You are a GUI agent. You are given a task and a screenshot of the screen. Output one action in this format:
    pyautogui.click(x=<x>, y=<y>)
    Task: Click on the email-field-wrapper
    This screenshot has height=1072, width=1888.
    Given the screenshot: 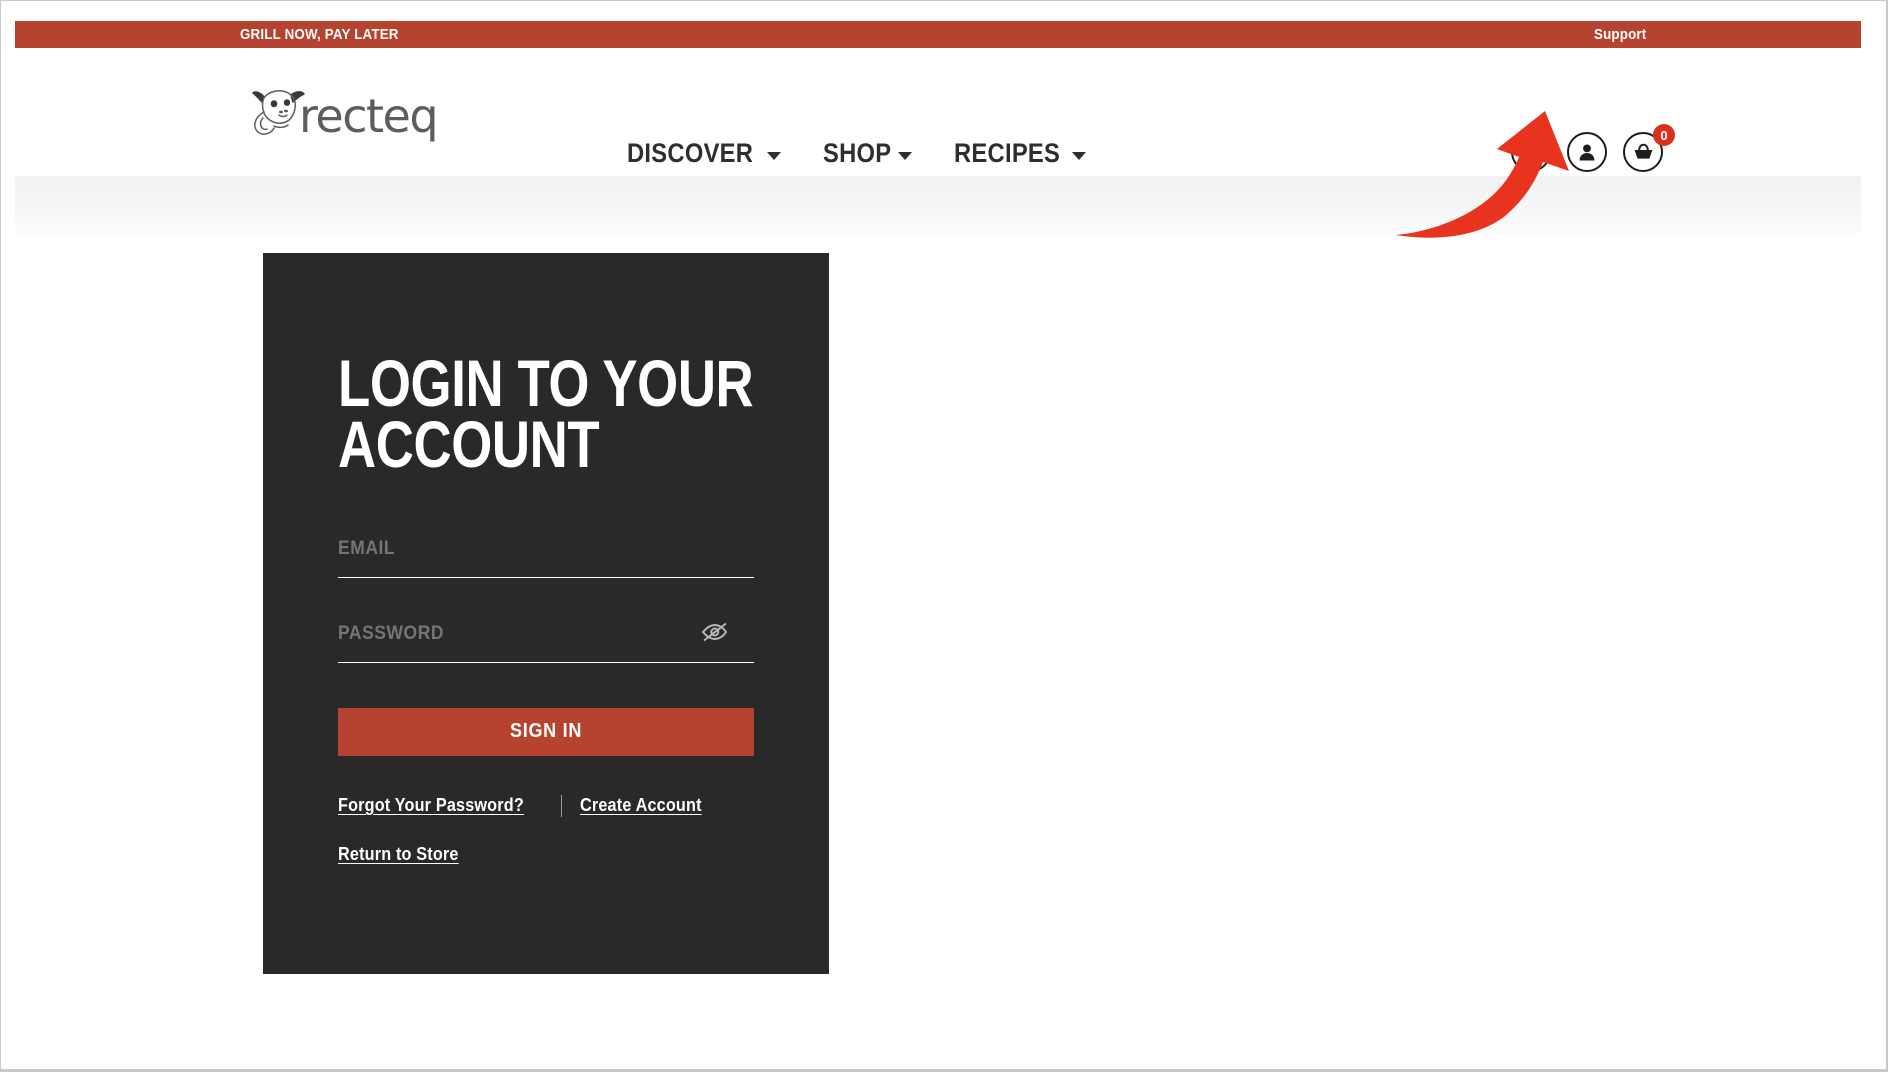 What is the action you would take?
    pyautogui.click(x=546, y=557)
    